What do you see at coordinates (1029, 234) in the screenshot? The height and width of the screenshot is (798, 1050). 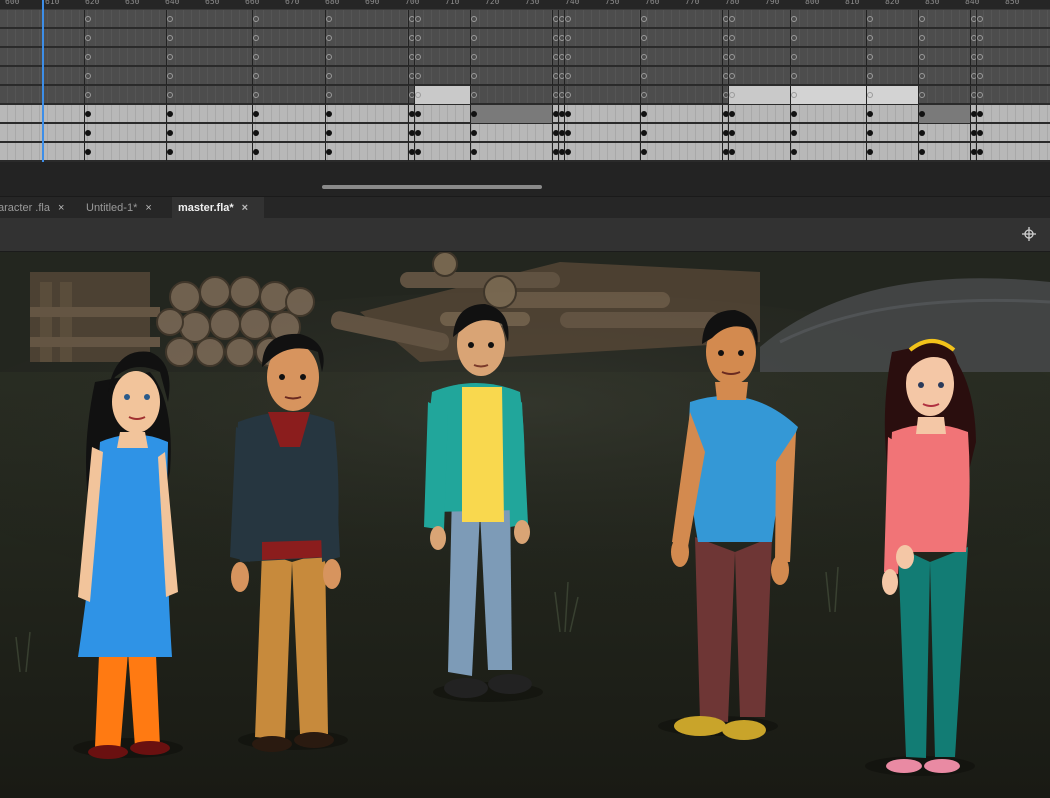 I see `crosshair-icon` at bounding box center [1029, 234].